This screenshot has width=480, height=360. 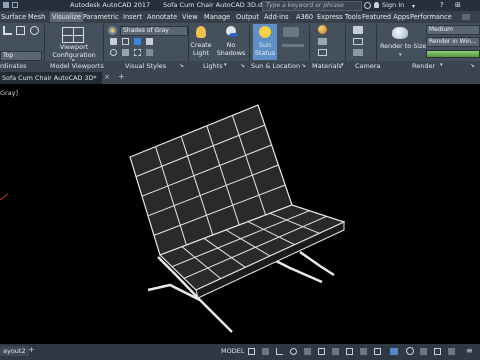 I want to click on create-light-button: Create Light, so click(x=201, y=49).